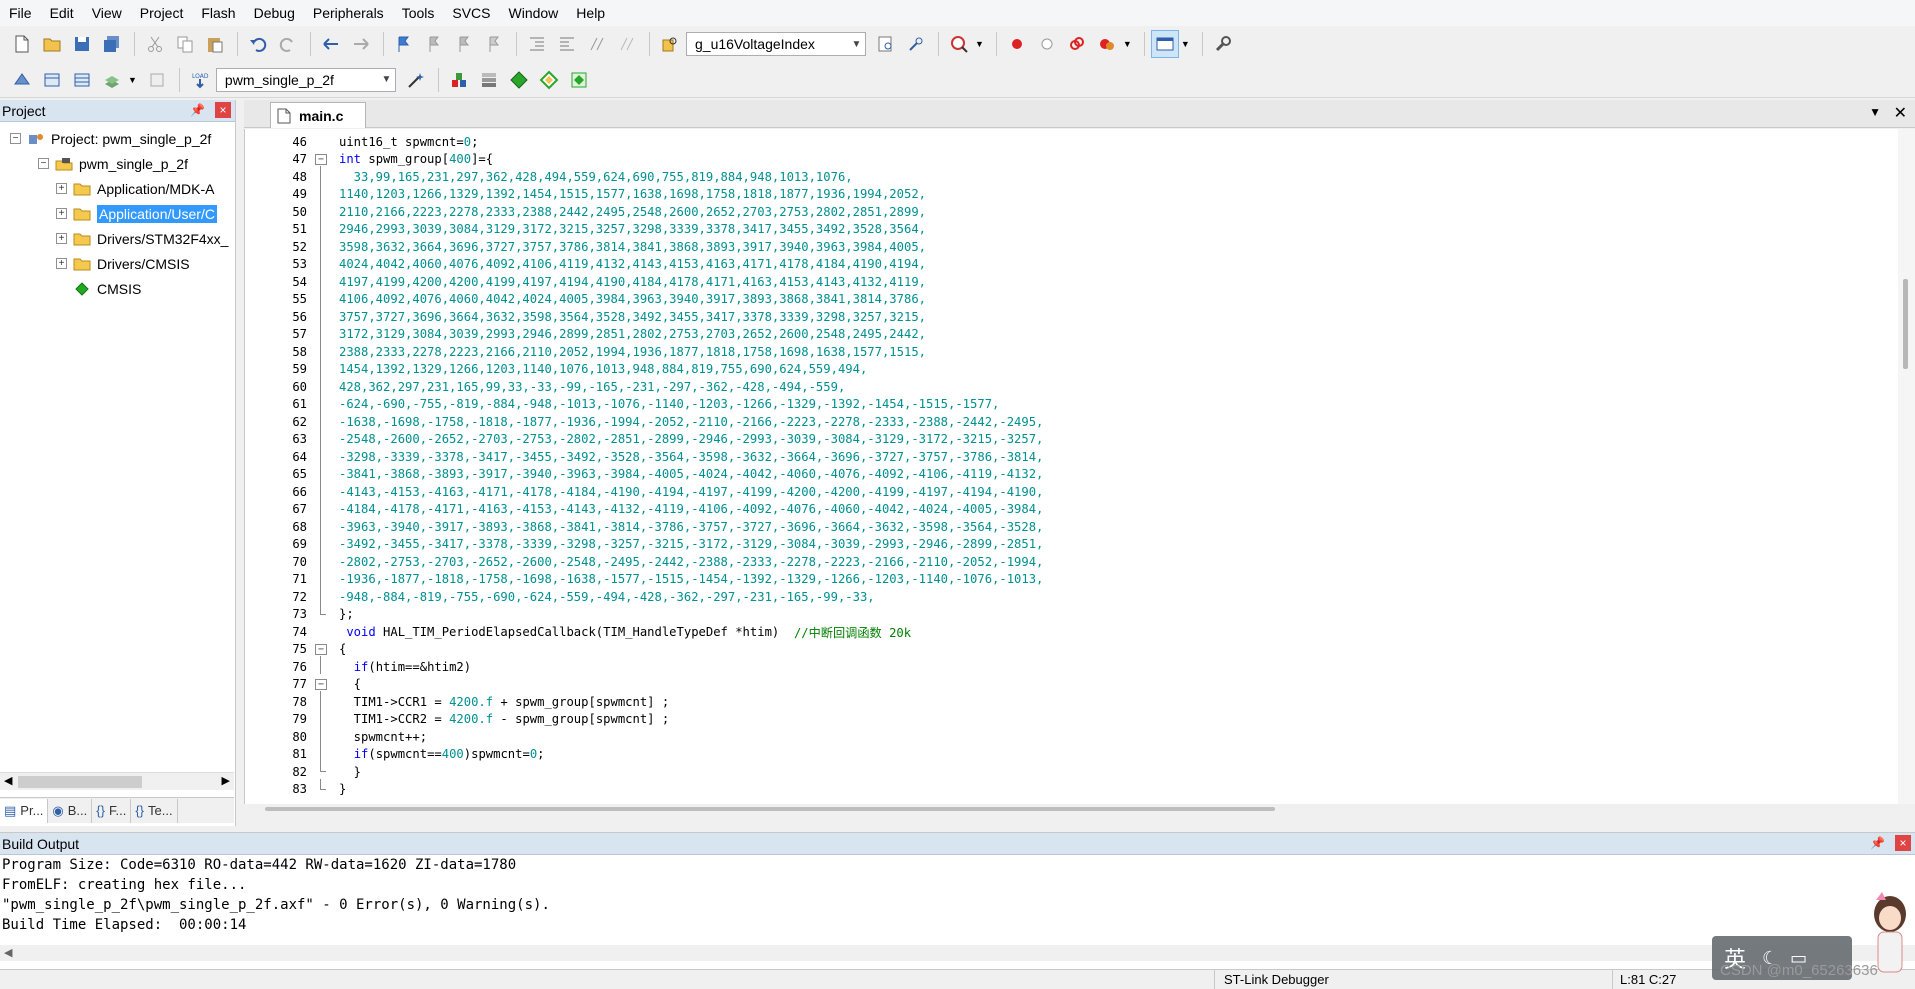 Image resolution: width=1915 pixels, height=989 pixels. I want to click on code-line: 47− int spwm_group[400]={, so click(1070, 160).